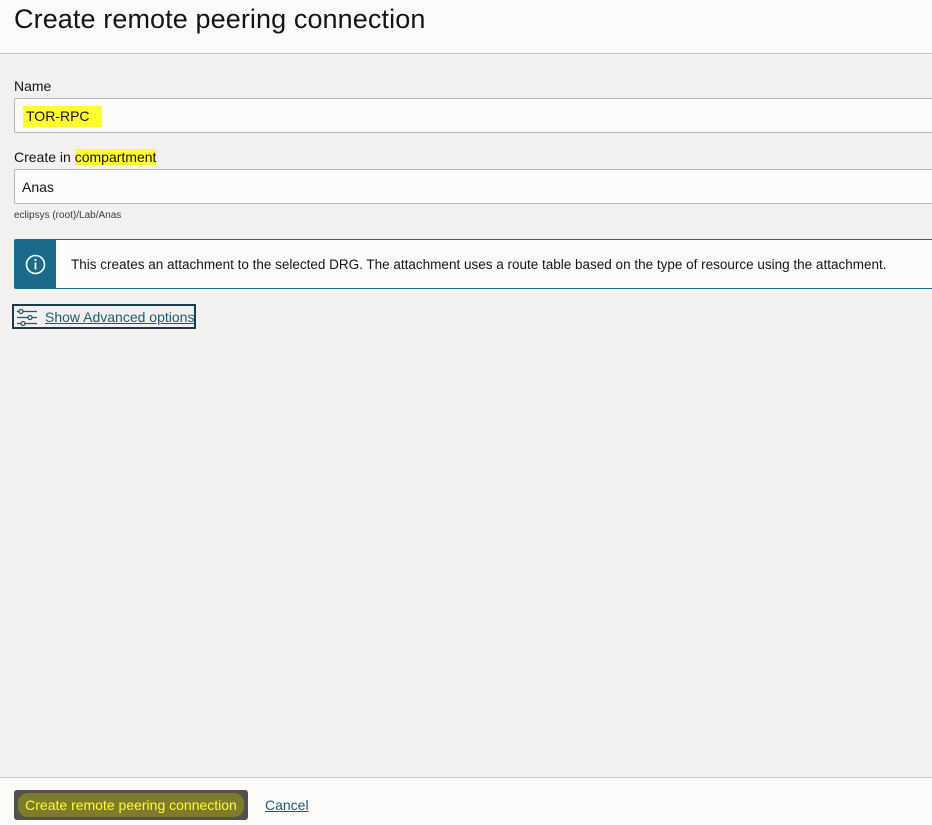  Describe the element at coordinates (466, 801) in the screenshot. I see `page-footer: Create remote peering connection Cancel` at that location.